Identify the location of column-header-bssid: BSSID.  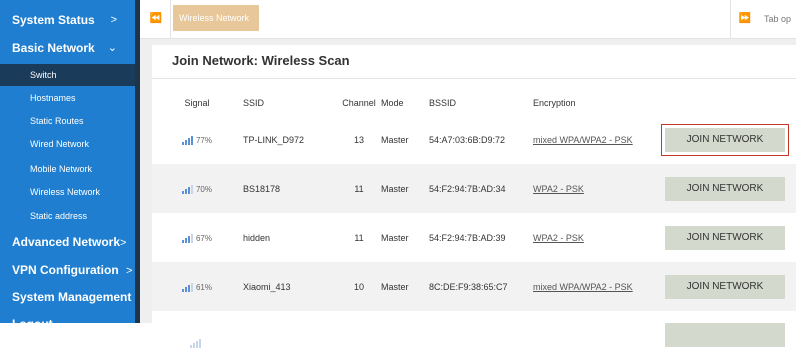
(443, 103).